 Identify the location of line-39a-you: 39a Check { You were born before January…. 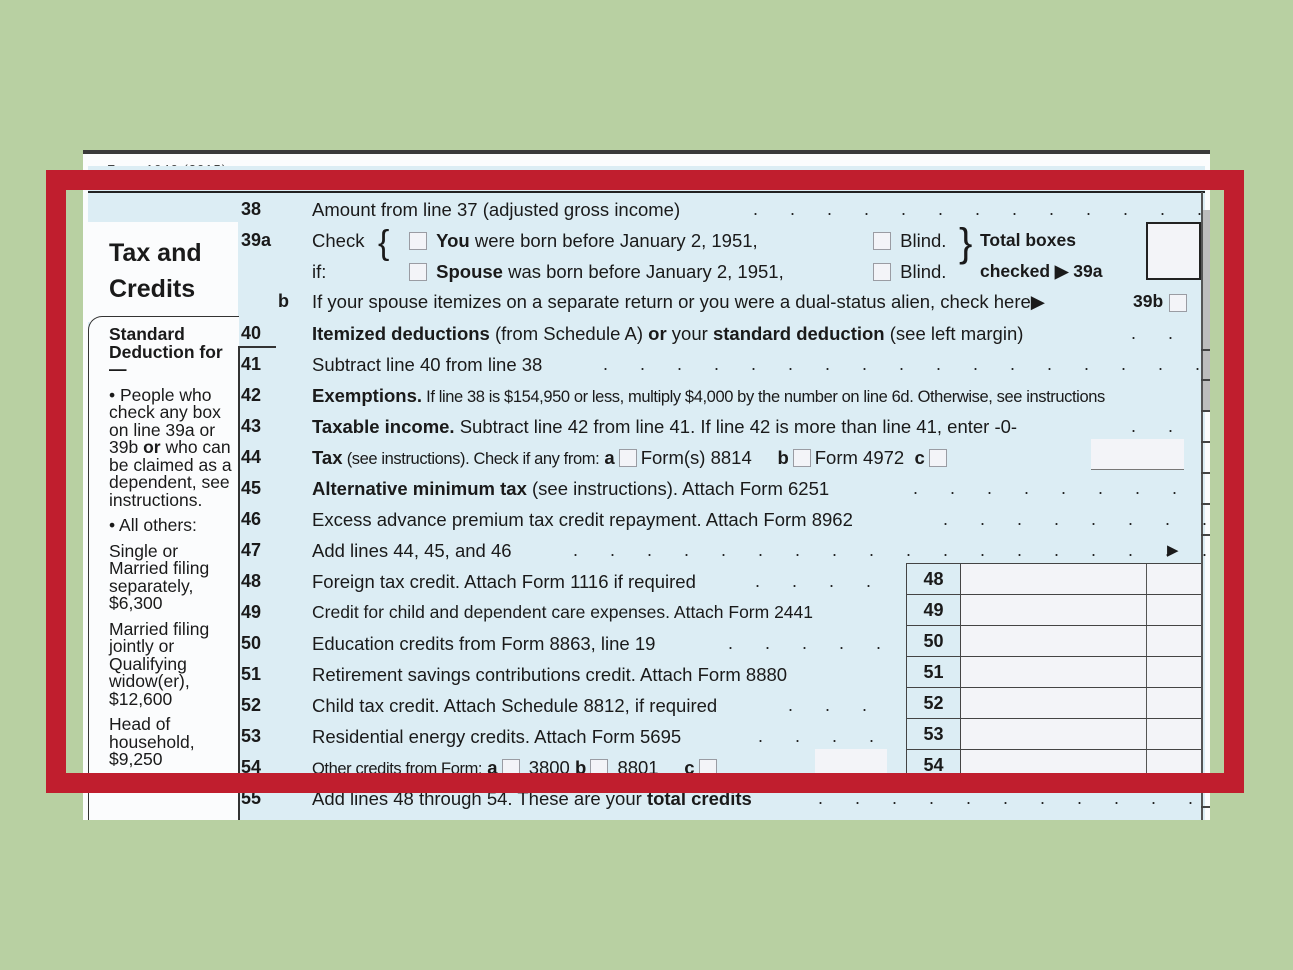
(658, 243).